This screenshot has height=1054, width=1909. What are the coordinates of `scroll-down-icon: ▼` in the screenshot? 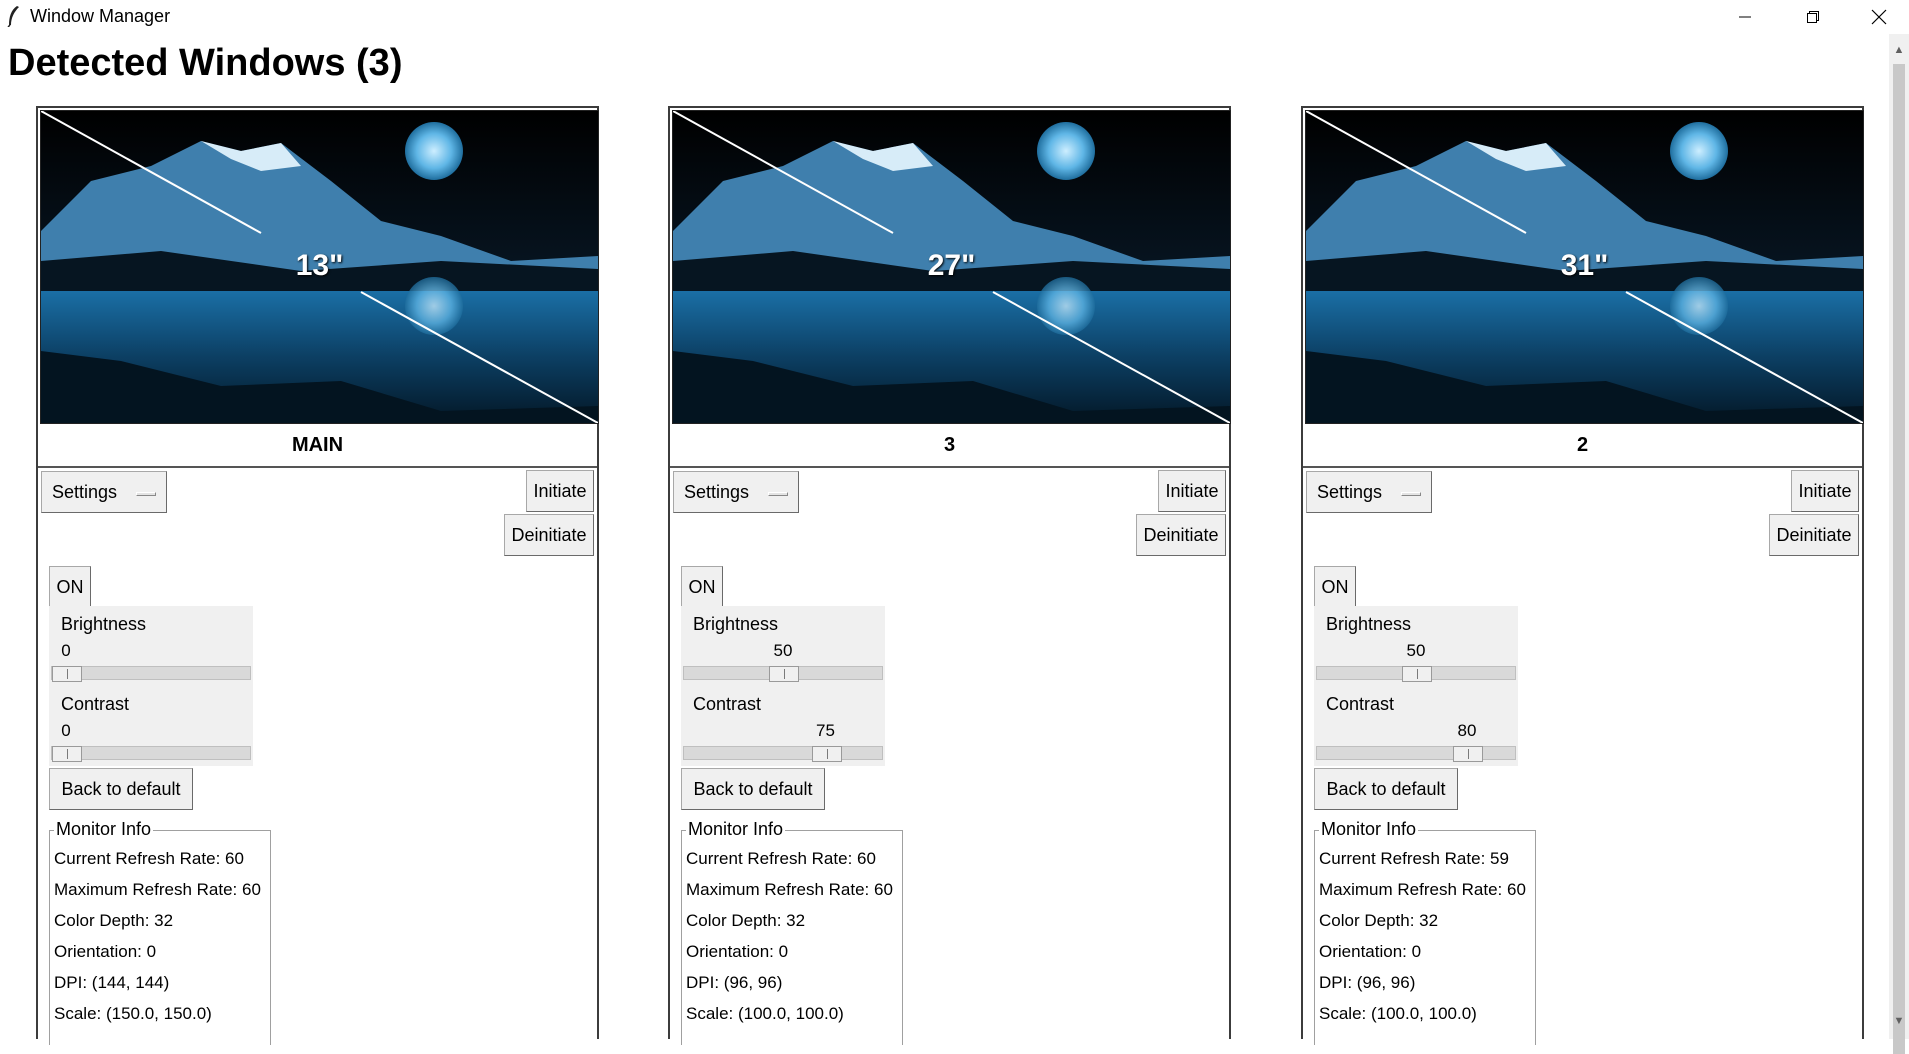 It's located at (1899, 1024).